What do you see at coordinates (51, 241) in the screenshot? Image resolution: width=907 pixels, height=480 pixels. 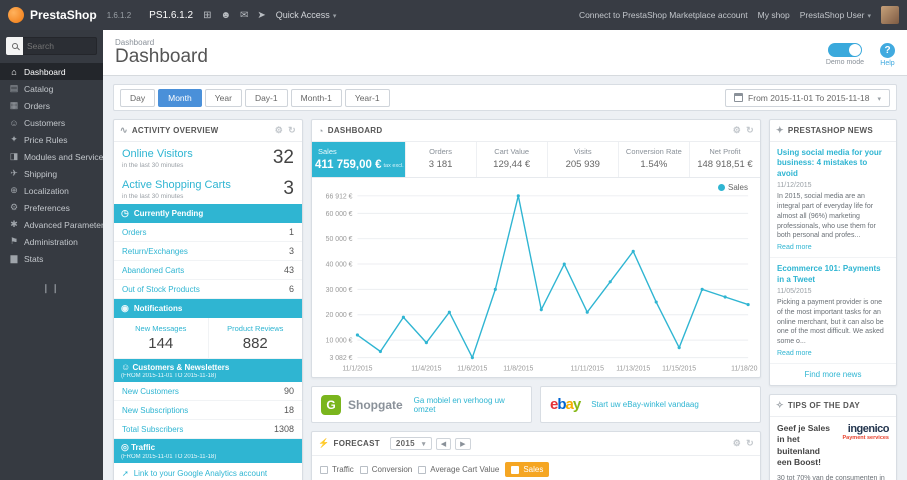 I see `sidebar-item-administration: ⚑ Administration` at bounding box center [51, 241].